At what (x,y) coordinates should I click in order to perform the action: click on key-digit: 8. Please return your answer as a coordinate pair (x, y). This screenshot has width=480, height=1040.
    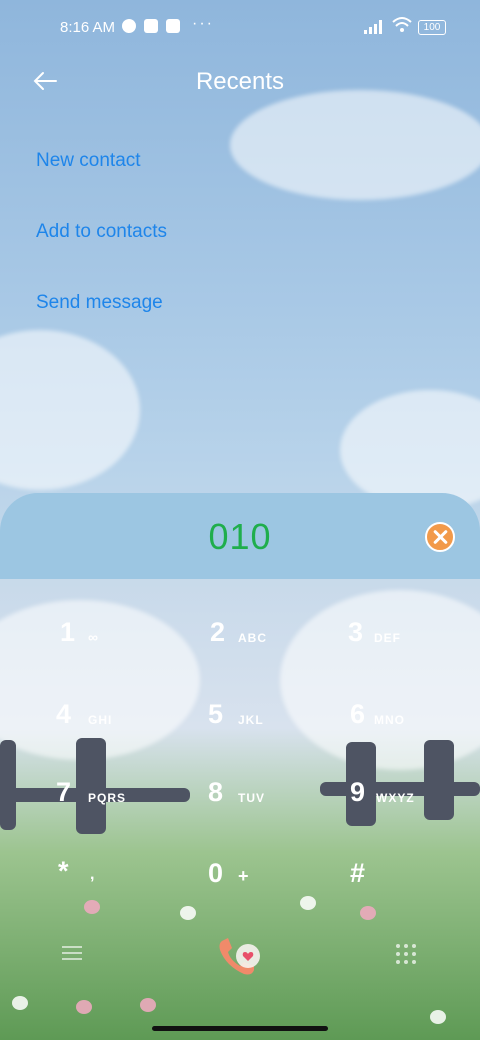
    Looking at the image, I should click on (216, 792).